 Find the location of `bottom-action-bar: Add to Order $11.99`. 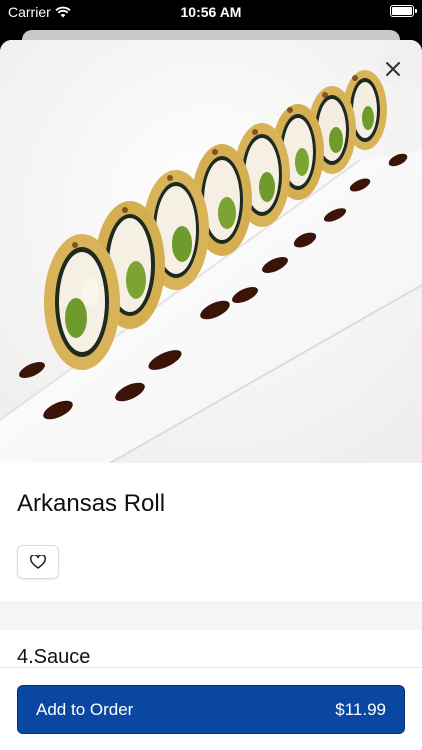

bottom-action-bar: Add to Order $11.99 is located at coordinates (211, 708).